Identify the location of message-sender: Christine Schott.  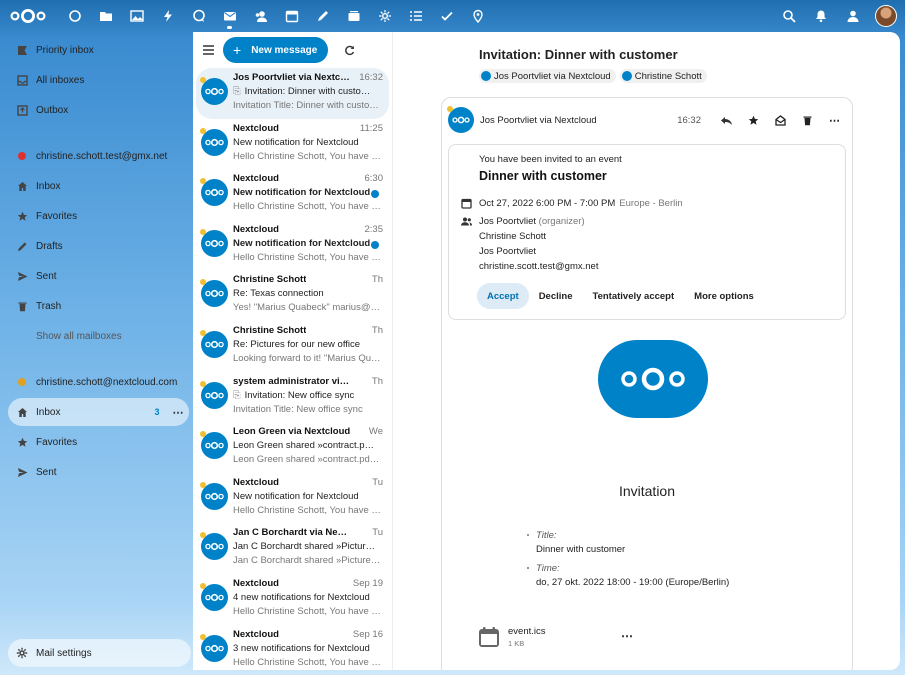
(270, 280).